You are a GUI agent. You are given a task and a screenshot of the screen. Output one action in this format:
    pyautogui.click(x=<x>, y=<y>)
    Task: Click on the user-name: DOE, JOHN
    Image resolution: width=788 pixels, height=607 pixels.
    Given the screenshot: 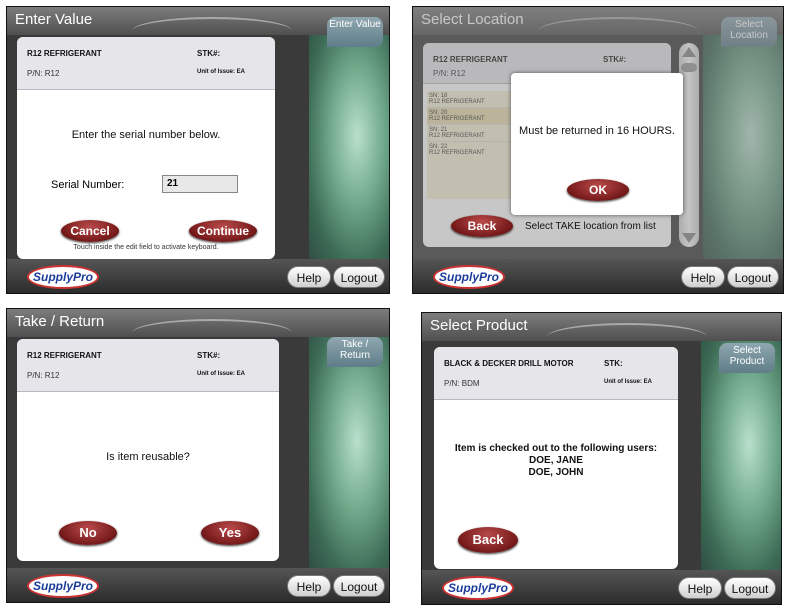 What is the action you would take?
    pyautogui.click(x=556, y=472)
    